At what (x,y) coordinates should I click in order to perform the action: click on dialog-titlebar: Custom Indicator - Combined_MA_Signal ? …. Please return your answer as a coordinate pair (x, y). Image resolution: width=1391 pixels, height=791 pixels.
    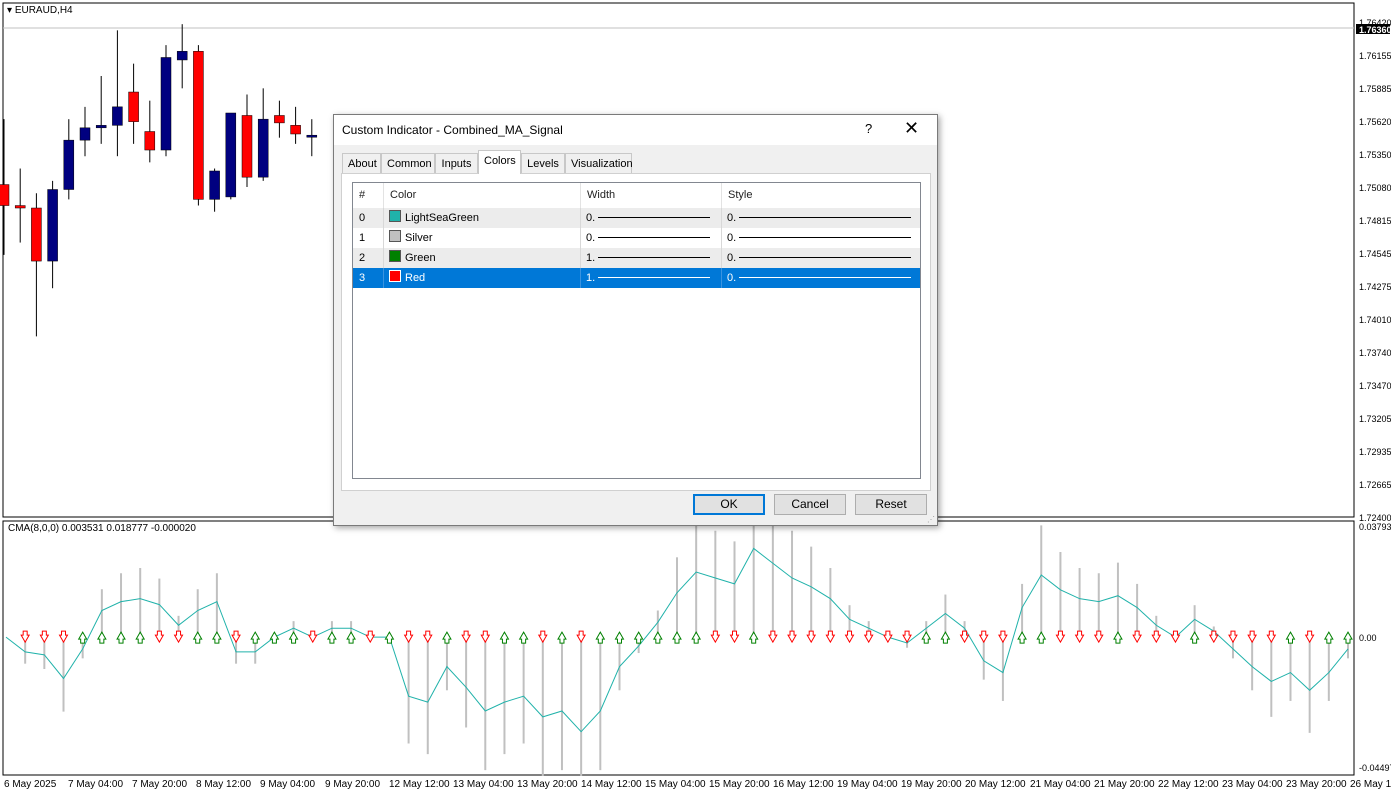
    Looking at the image, I should click on (635, 130).